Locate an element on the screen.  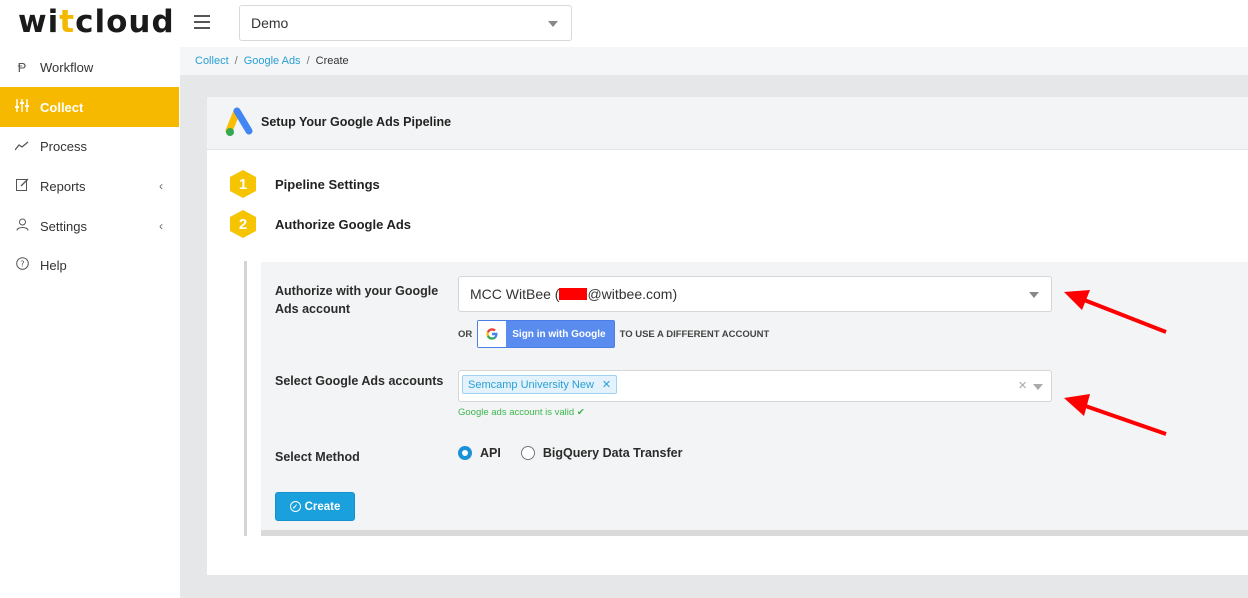
account-select-prefix: MCC WitBee ( is located at coordinates (515, 294).